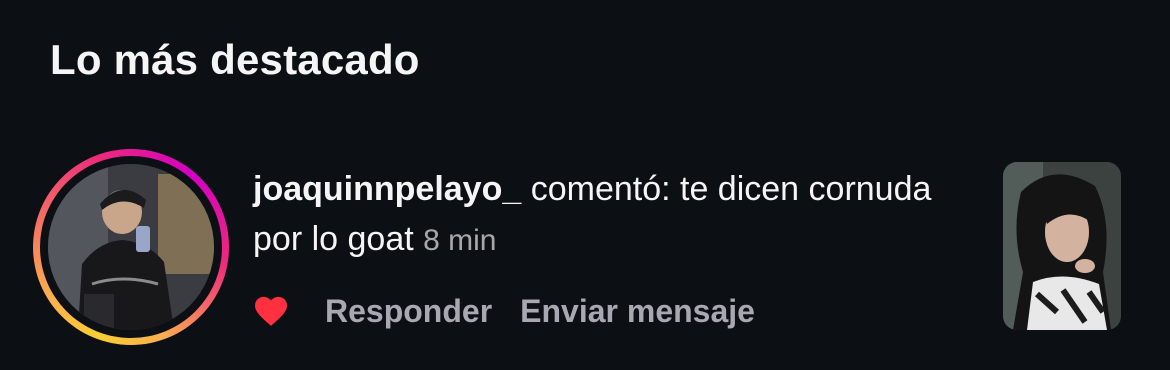 This screenshot has height=370, width=1170. Describe the element at coordinates (271, 311) in the screenshot. I see `heart-icon` at that location.